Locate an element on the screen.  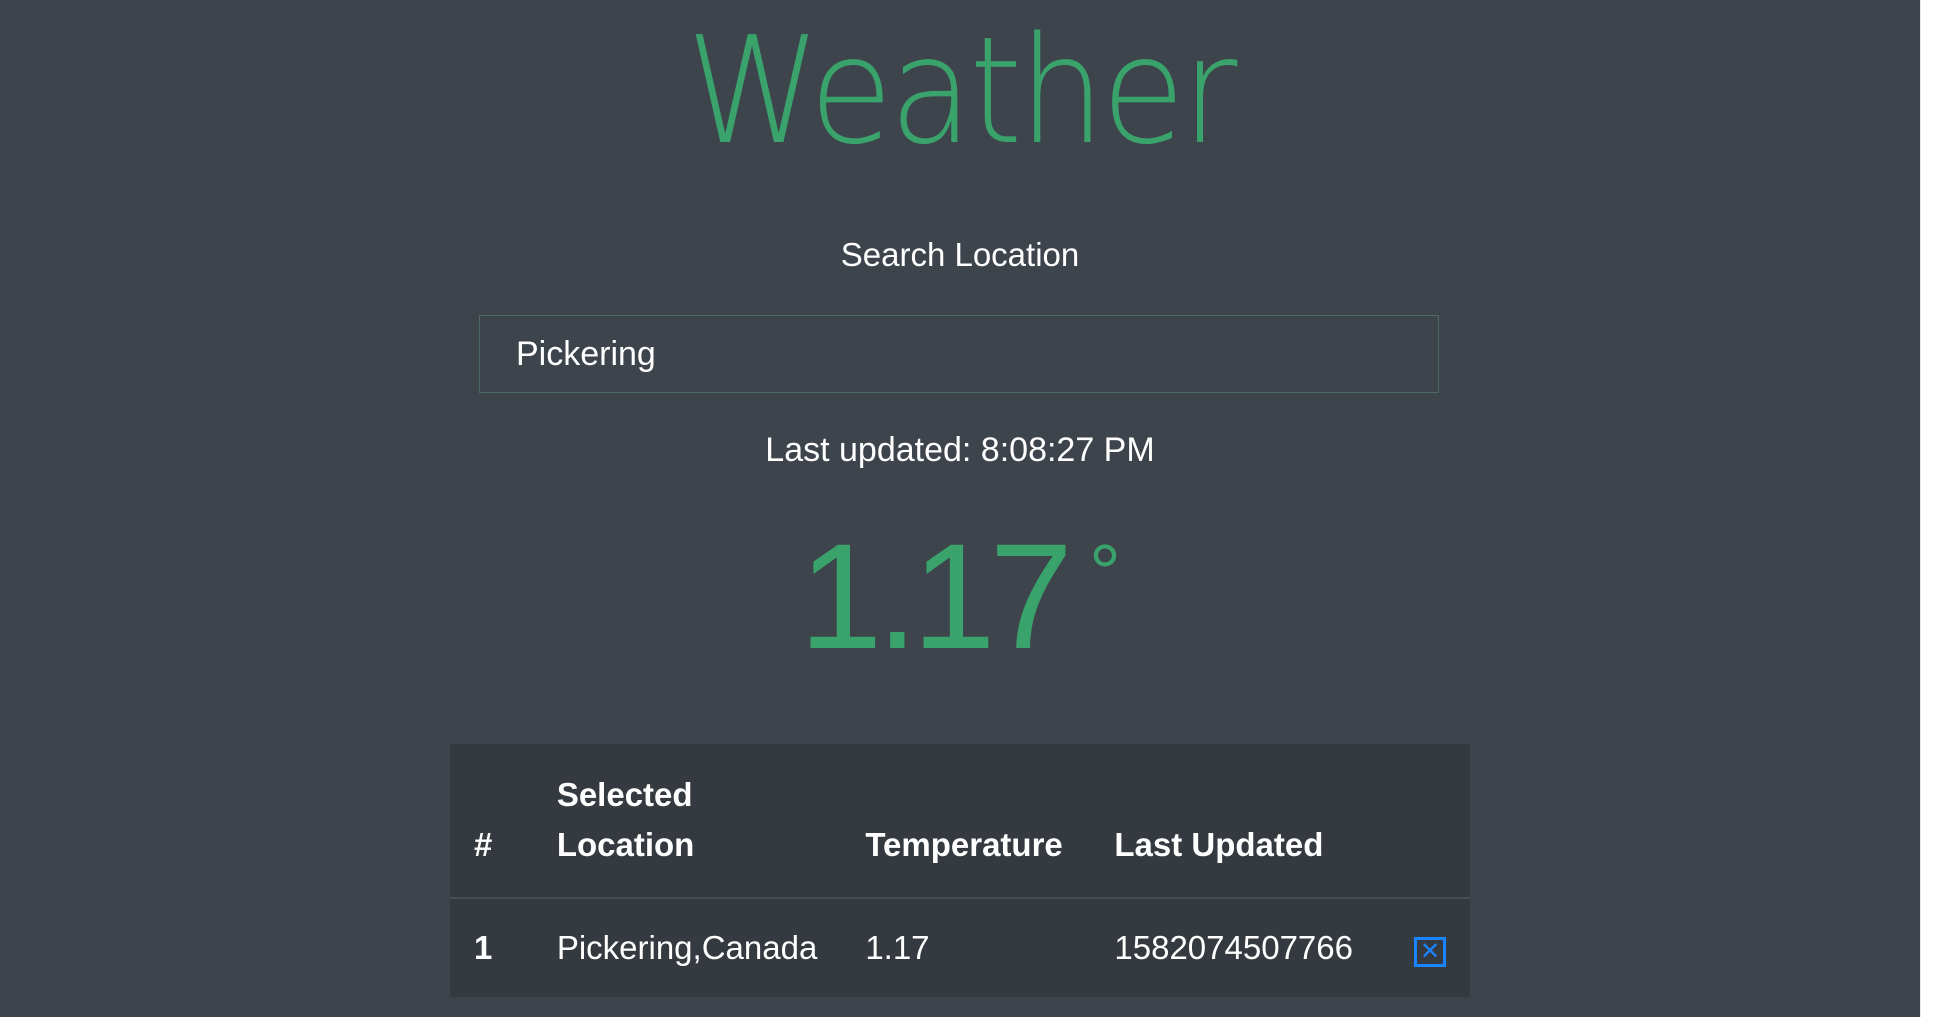
row-last-updated: 1582074507766 is located at coordinates (1233, 947).